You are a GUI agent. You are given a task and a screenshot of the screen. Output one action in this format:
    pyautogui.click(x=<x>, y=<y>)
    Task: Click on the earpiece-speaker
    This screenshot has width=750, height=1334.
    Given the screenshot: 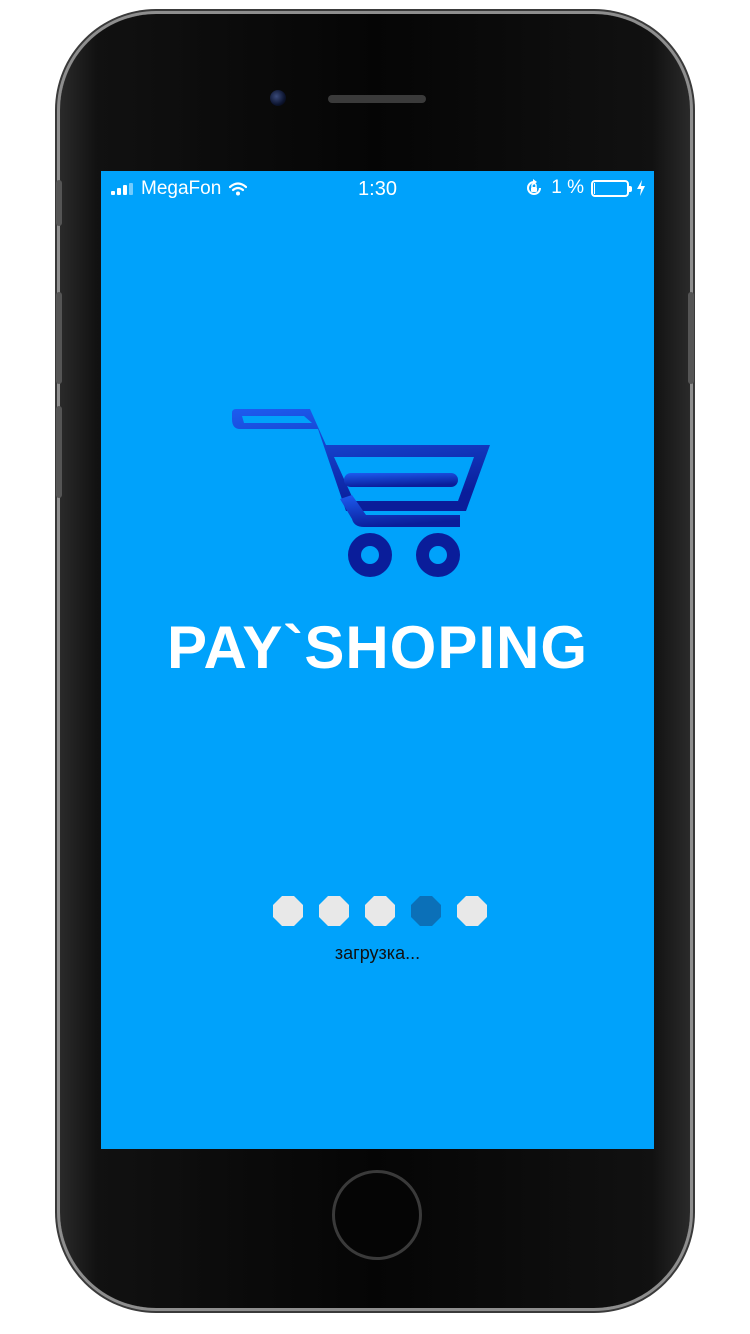 What is the action you would take?
    pyautogui.click(x=377, y=99)
    